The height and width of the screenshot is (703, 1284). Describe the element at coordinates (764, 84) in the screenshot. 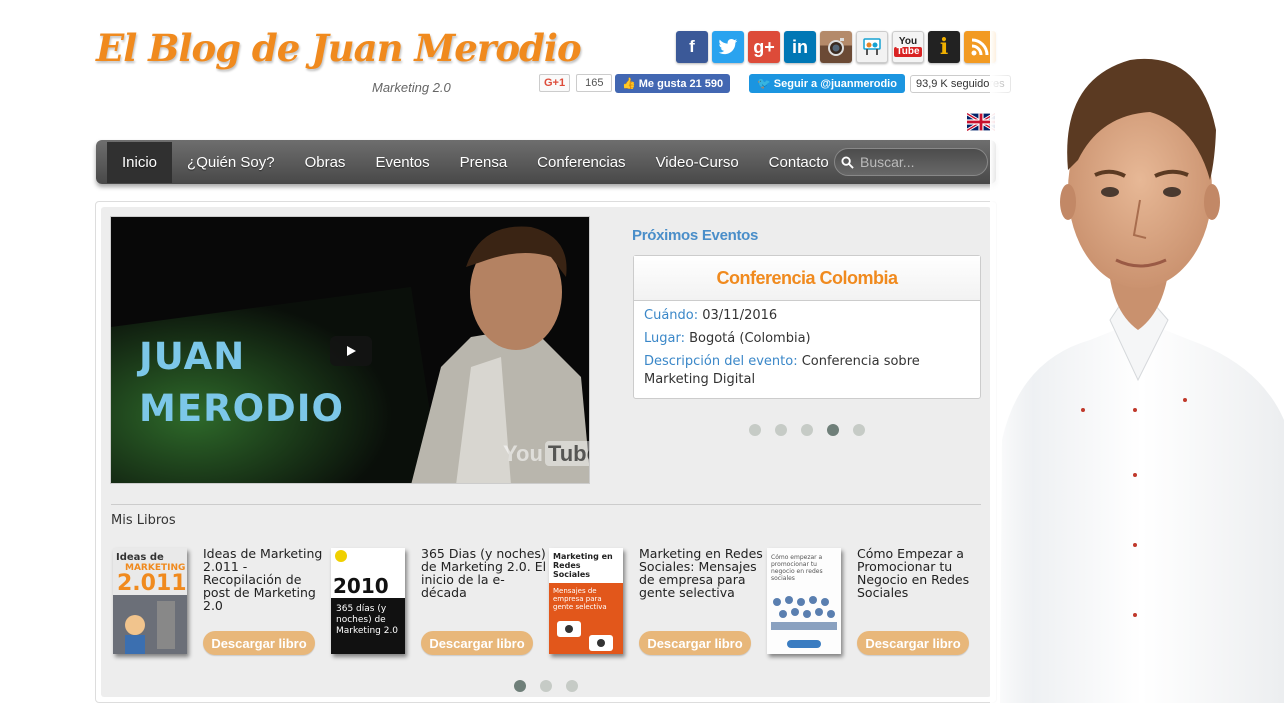

I see `twitter-bird-icon: 🐦` at that location.